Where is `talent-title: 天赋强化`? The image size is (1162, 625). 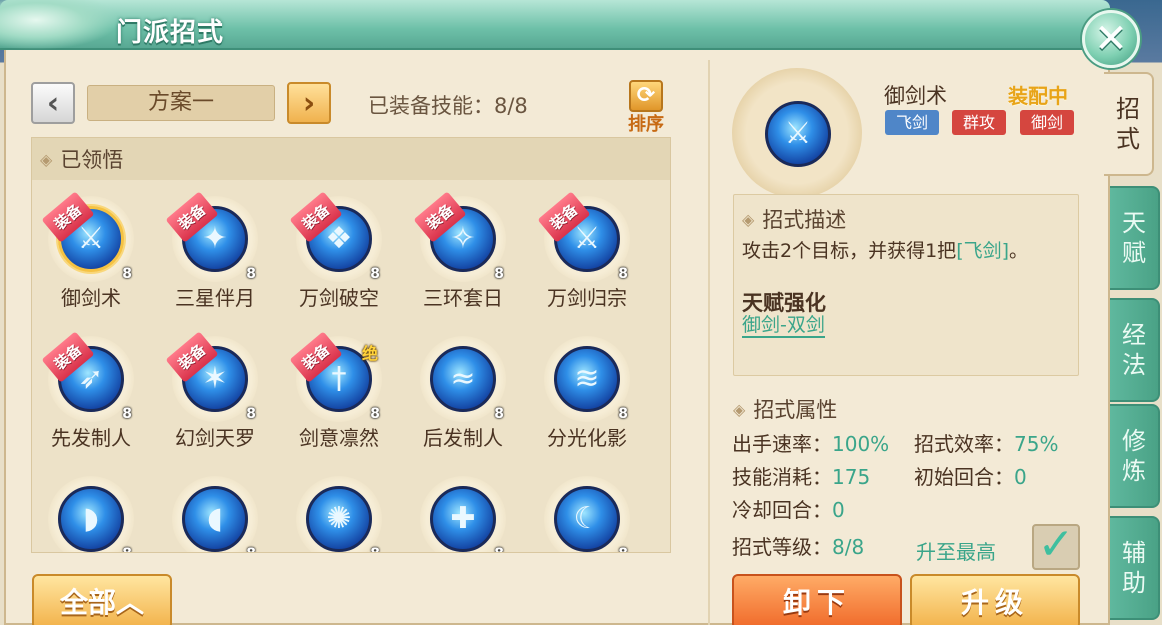 talent-title: 天赋强化 is located at coordinates (784, 303).